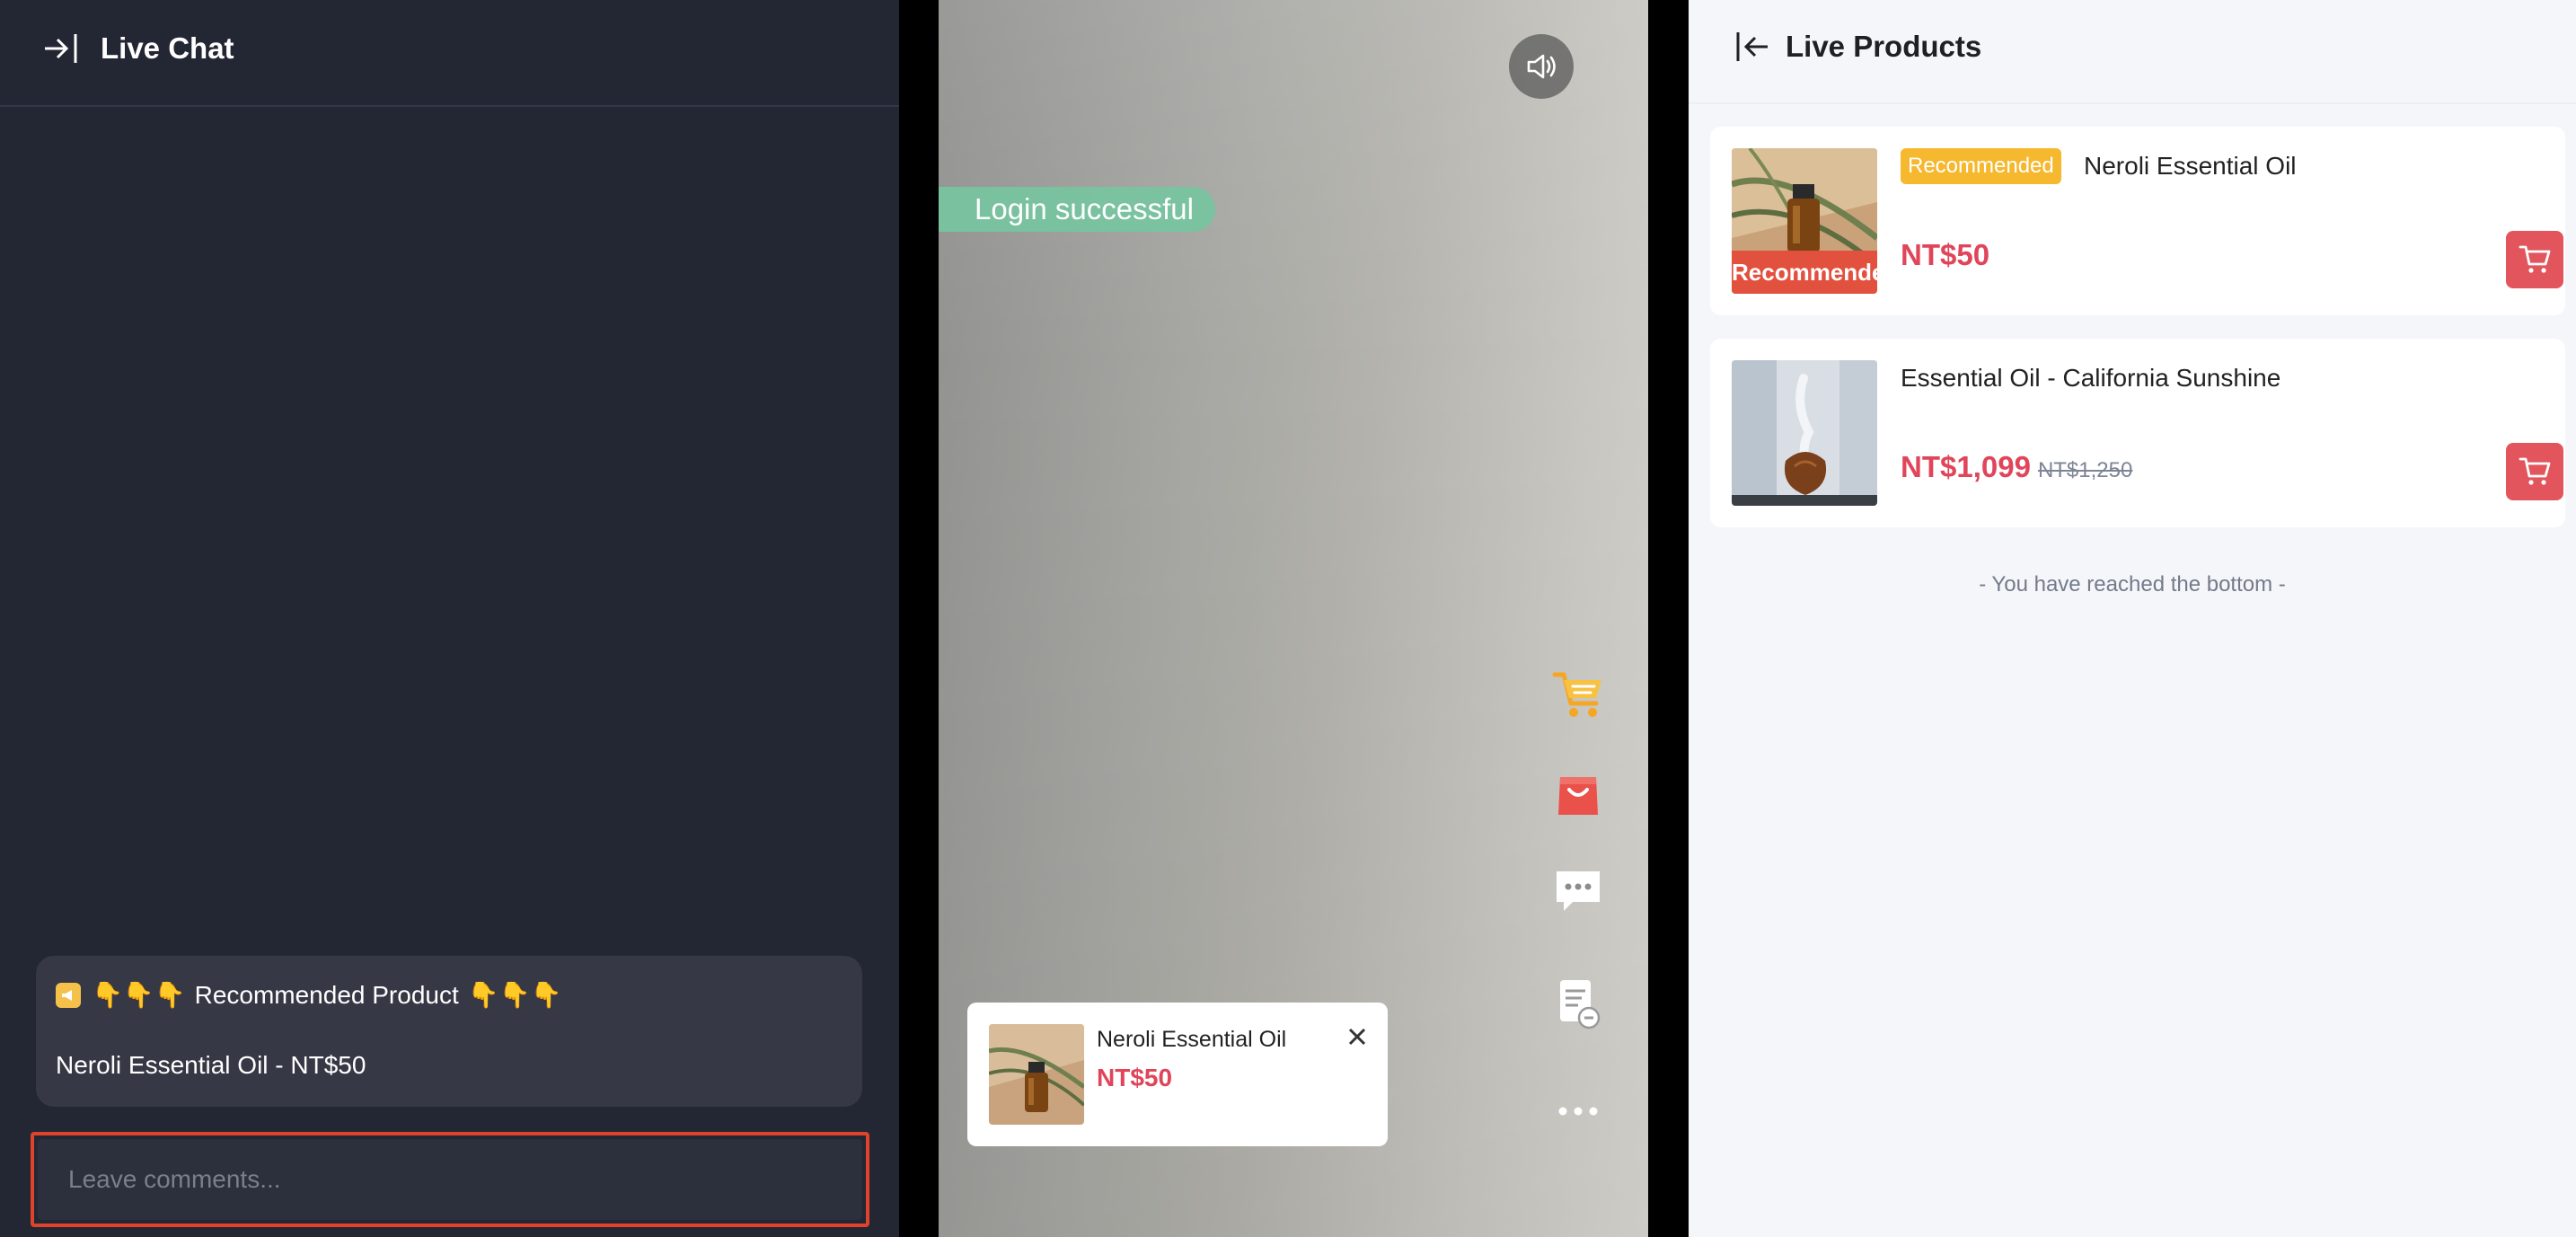 The width and height of the screenshot is (2576, 1237). I want to click on comment-box, so click(450, 1179).